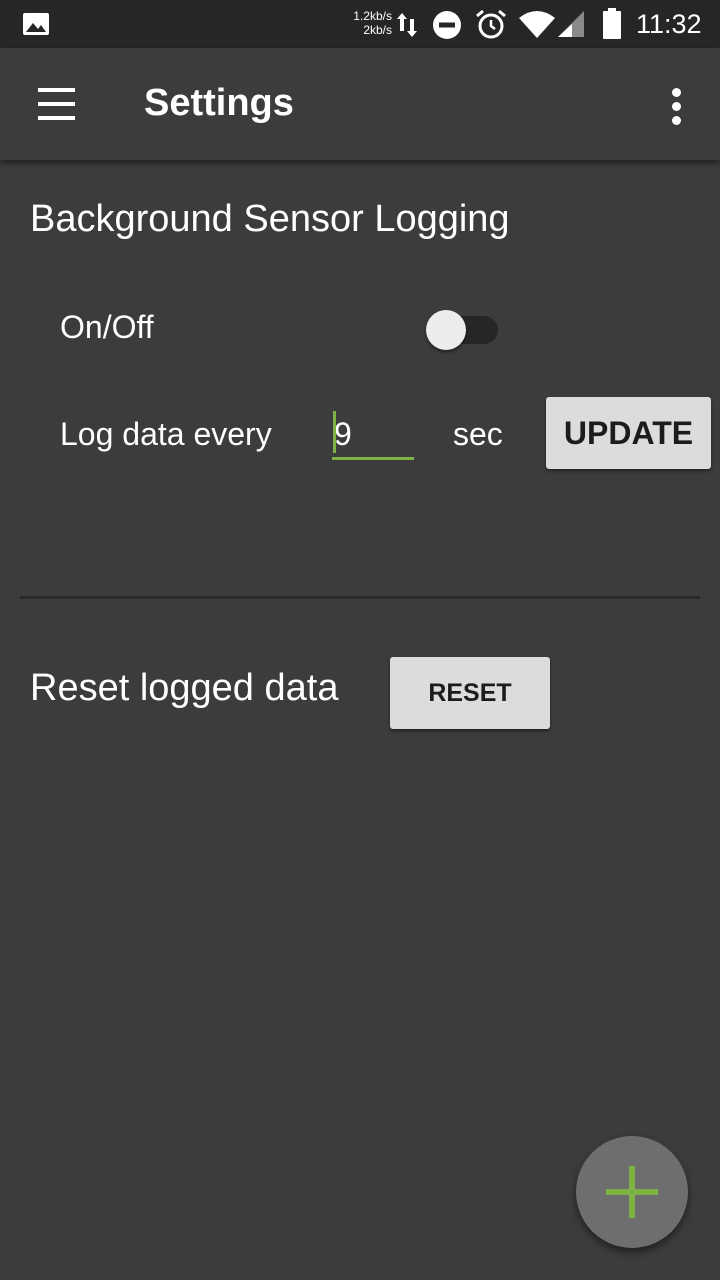  Describe the element at coordinates (632, 1192) in the screenshot. I see `add-fab-button` at that location.